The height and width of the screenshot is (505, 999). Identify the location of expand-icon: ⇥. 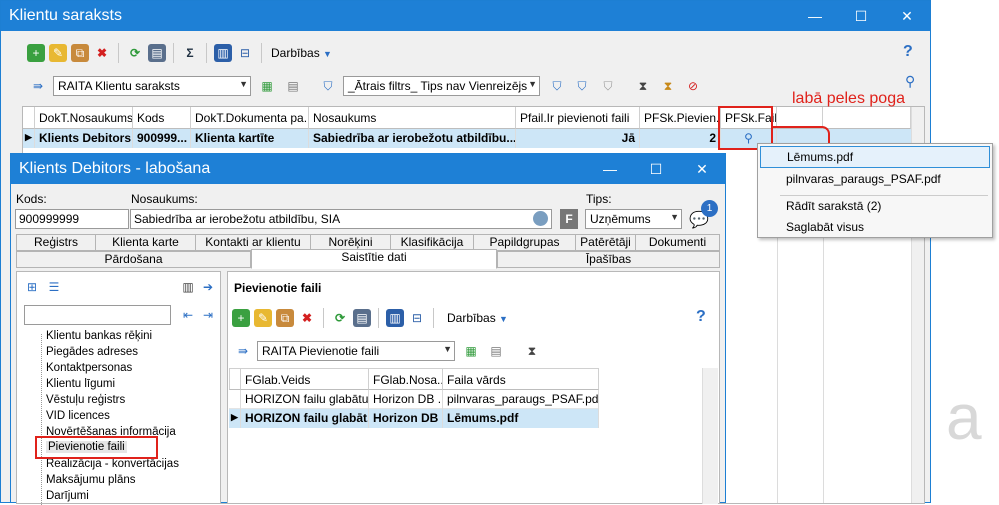
(208, 315).